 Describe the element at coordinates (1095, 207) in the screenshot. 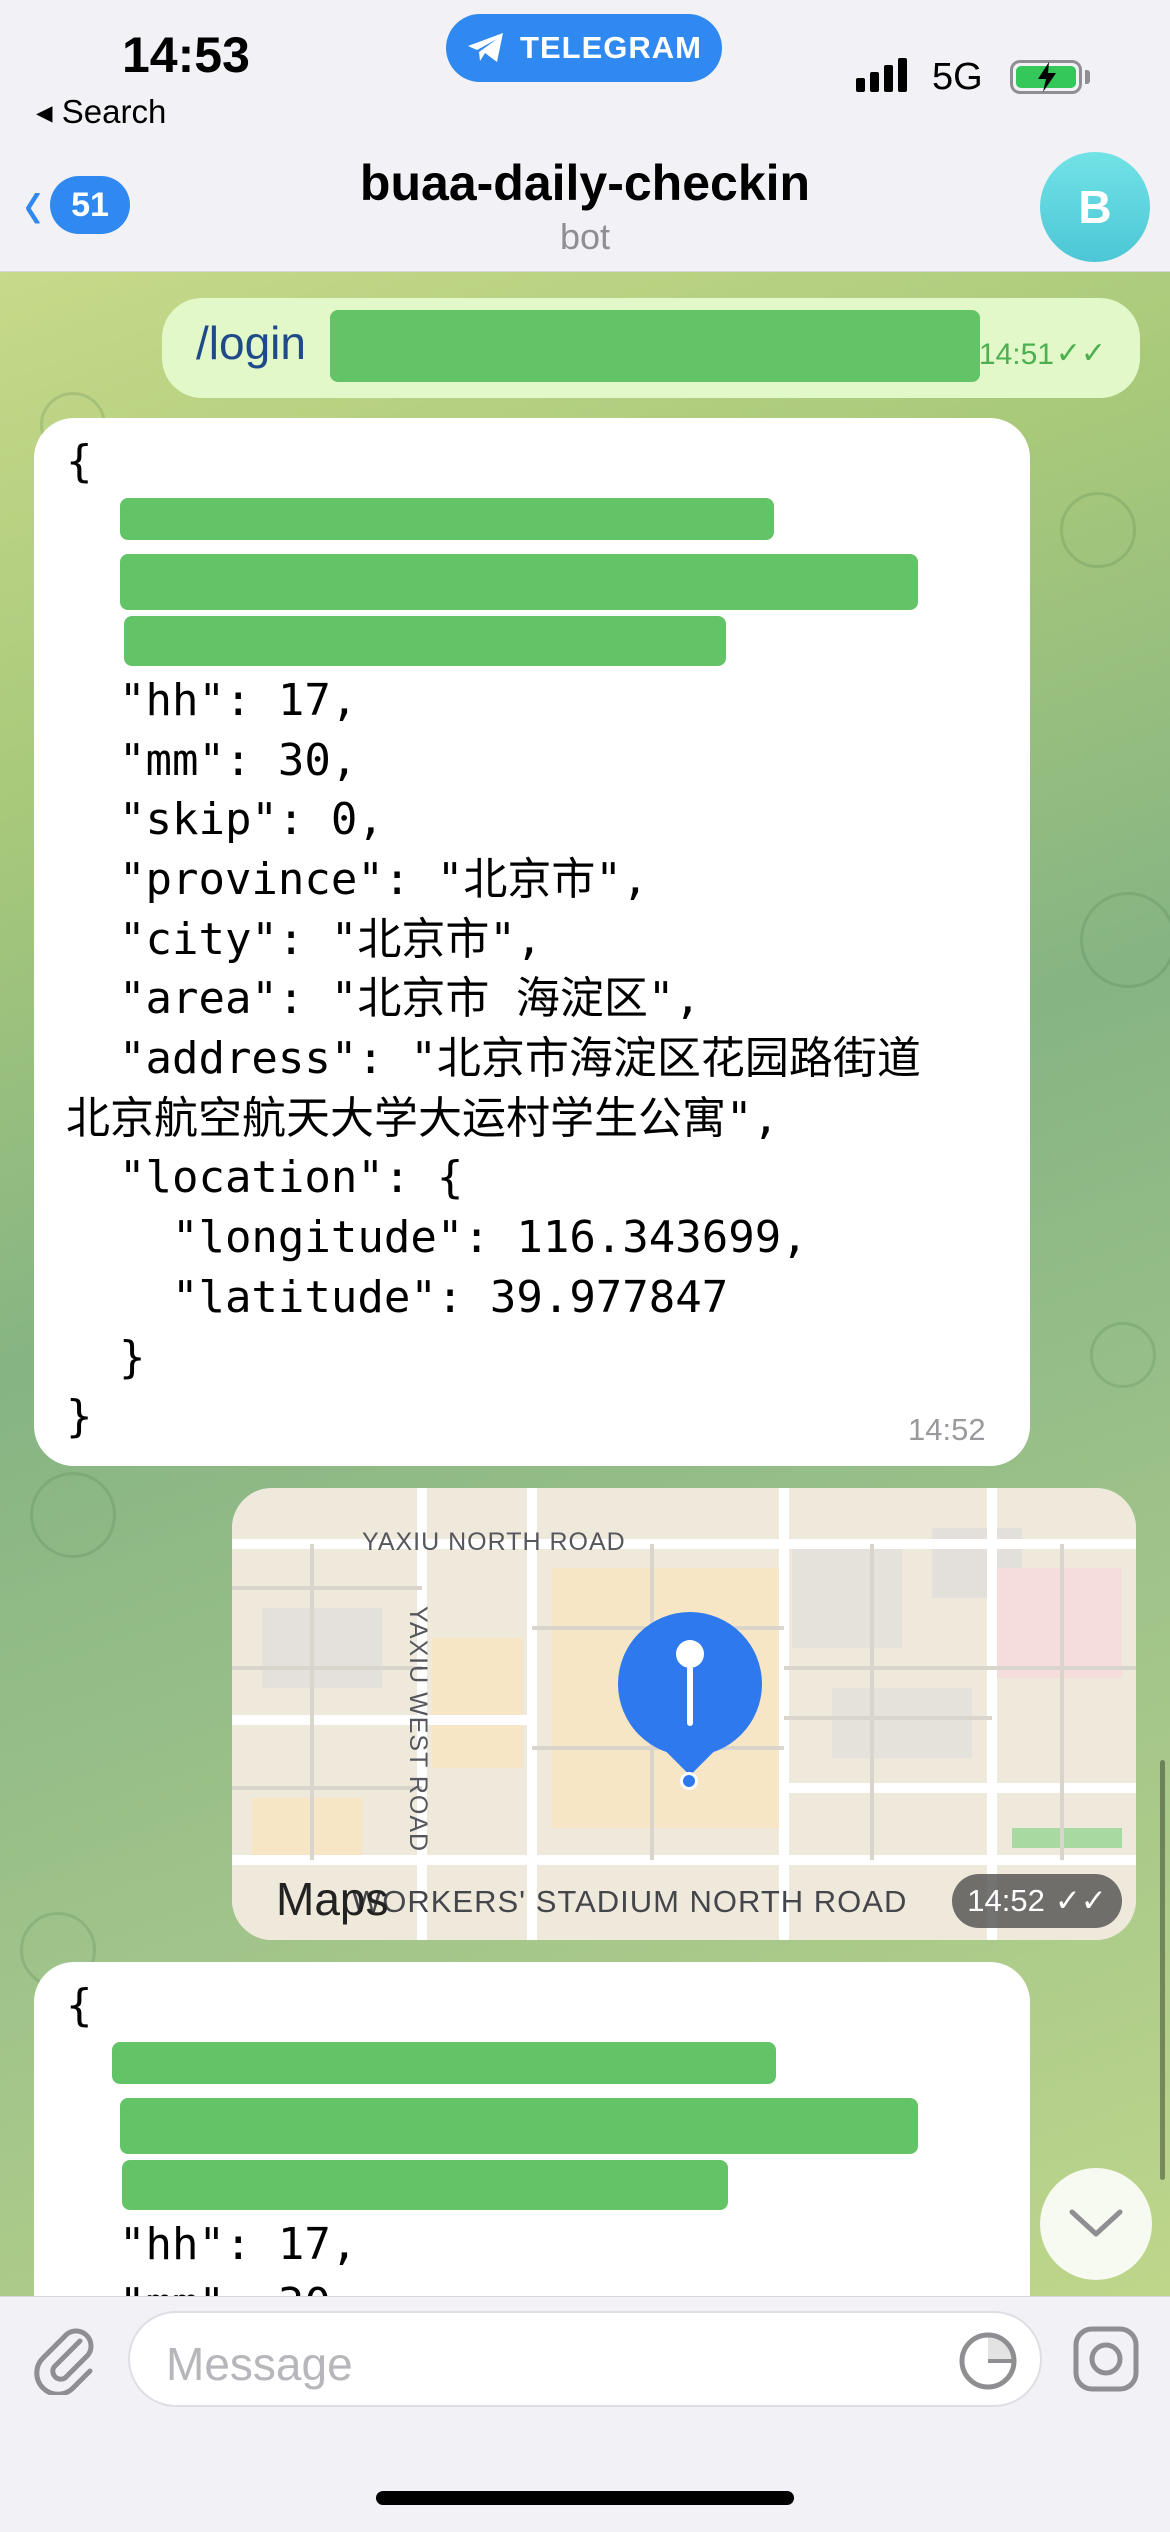

I see `bot-avatar: B` at that location.